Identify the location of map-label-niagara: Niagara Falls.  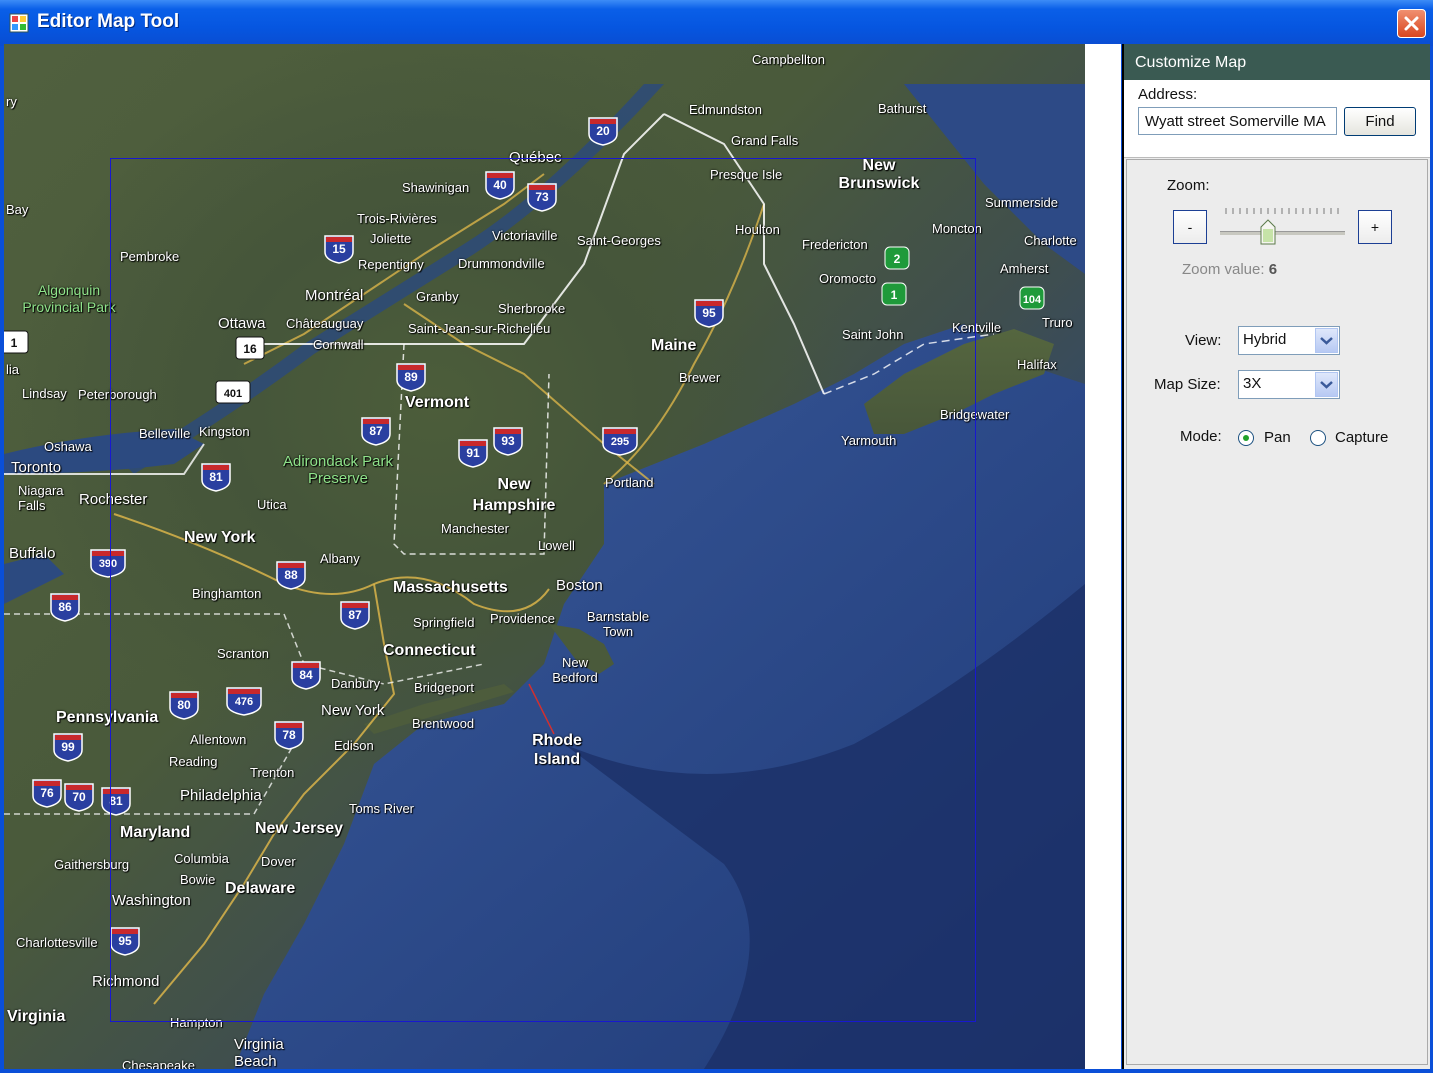
(41, 498).